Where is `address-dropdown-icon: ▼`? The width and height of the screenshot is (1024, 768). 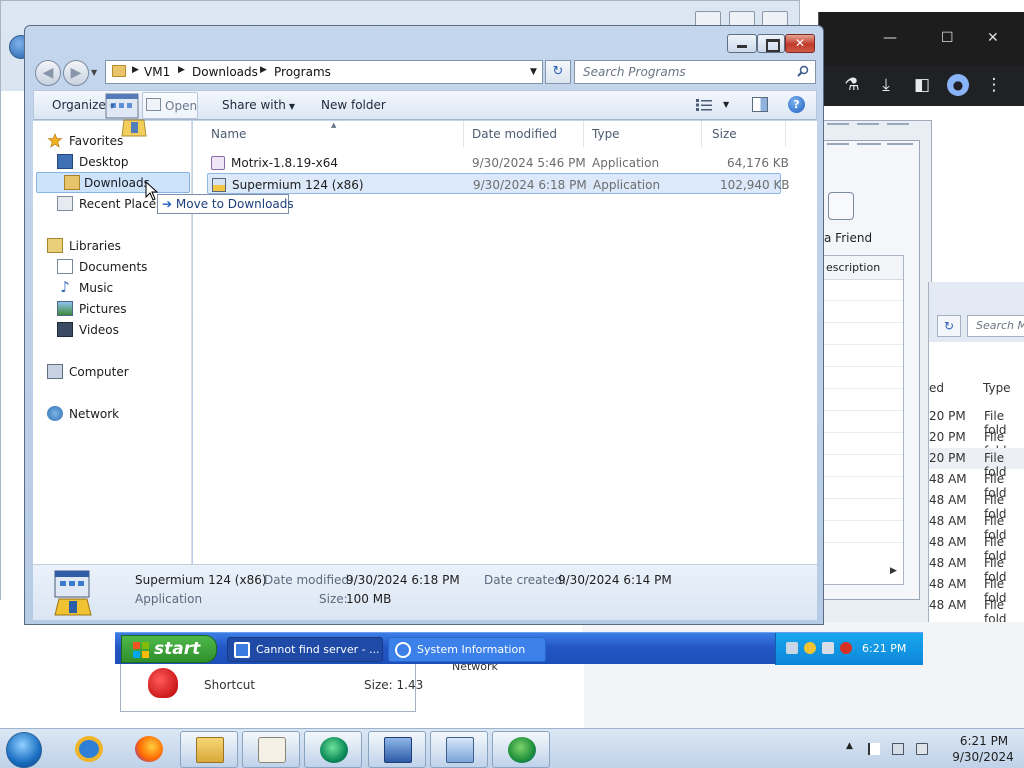 address-dropdown-icon: ▼ is located at coordinates (533, 72).